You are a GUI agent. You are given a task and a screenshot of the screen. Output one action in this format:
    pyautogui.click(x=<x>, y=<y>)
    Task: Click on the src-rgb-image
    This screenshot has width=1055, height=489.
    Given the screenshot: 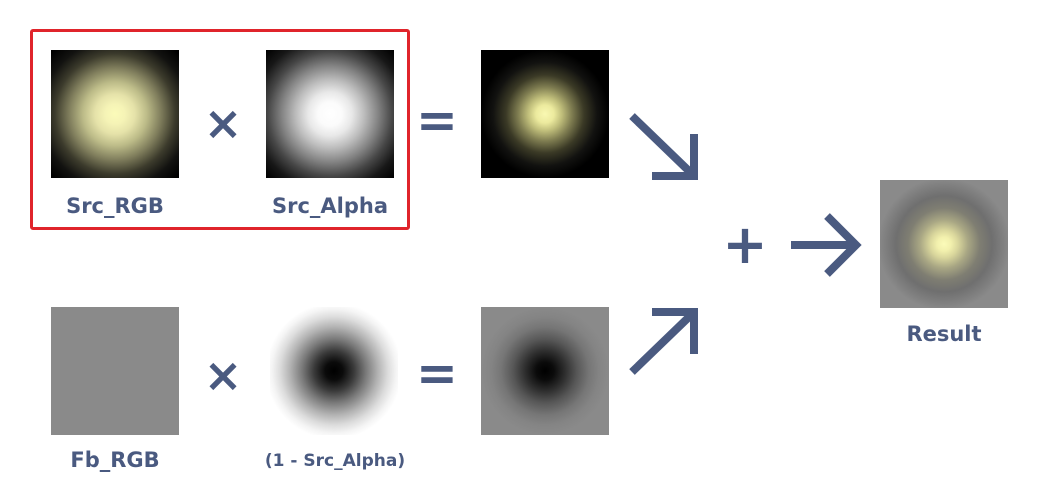 What is the action you would take?
    pyautogui.click(x=115, y=114)
    